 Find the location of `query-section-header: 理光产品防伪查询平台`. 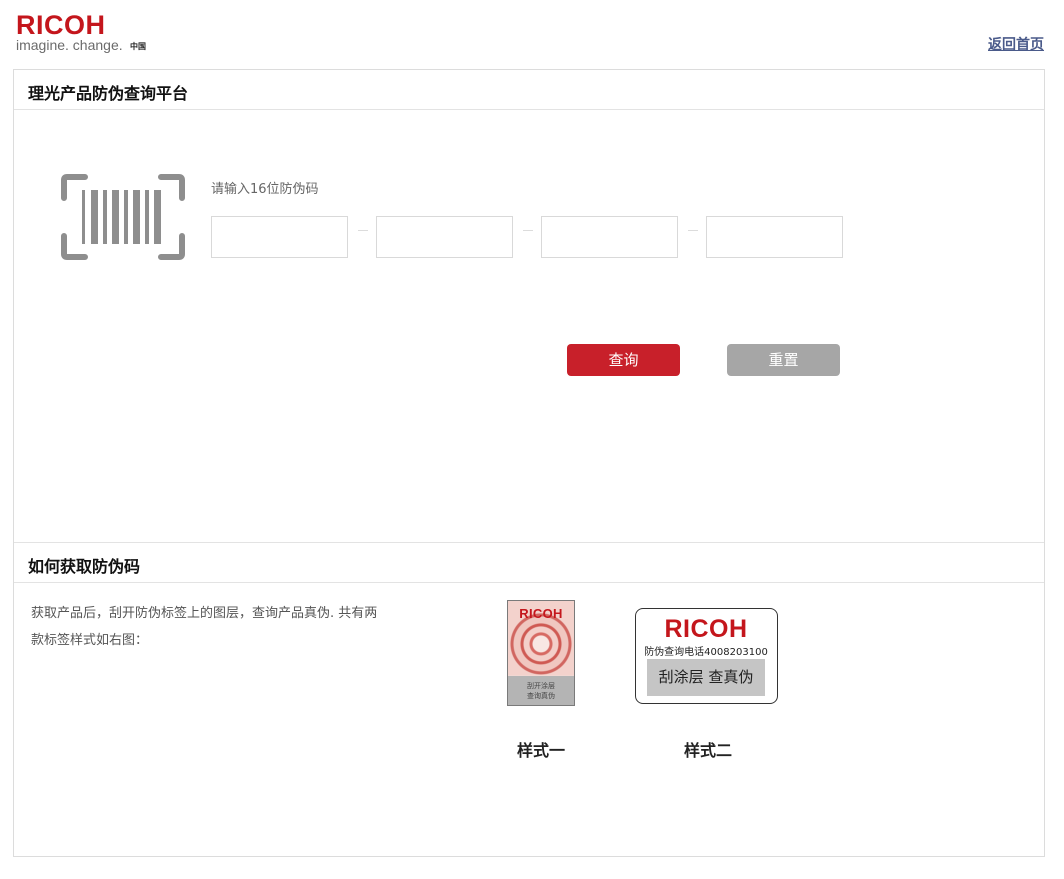

query-section-header: 理光产品防伪查询平台 is located at coordinates (529, 90).